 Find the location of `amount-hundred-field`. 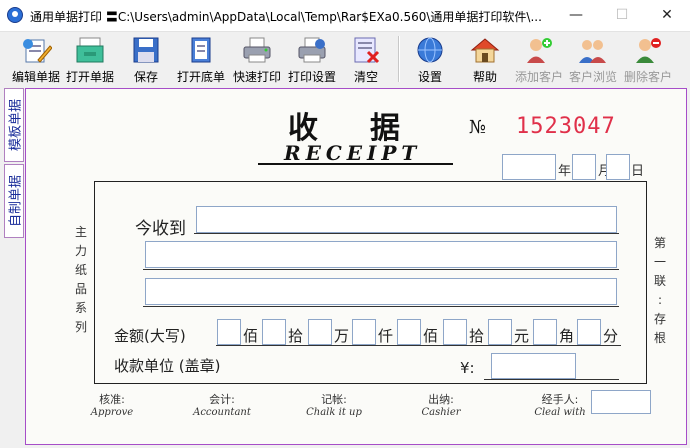

amount-hundred-field is located at coordinates (409, 332).